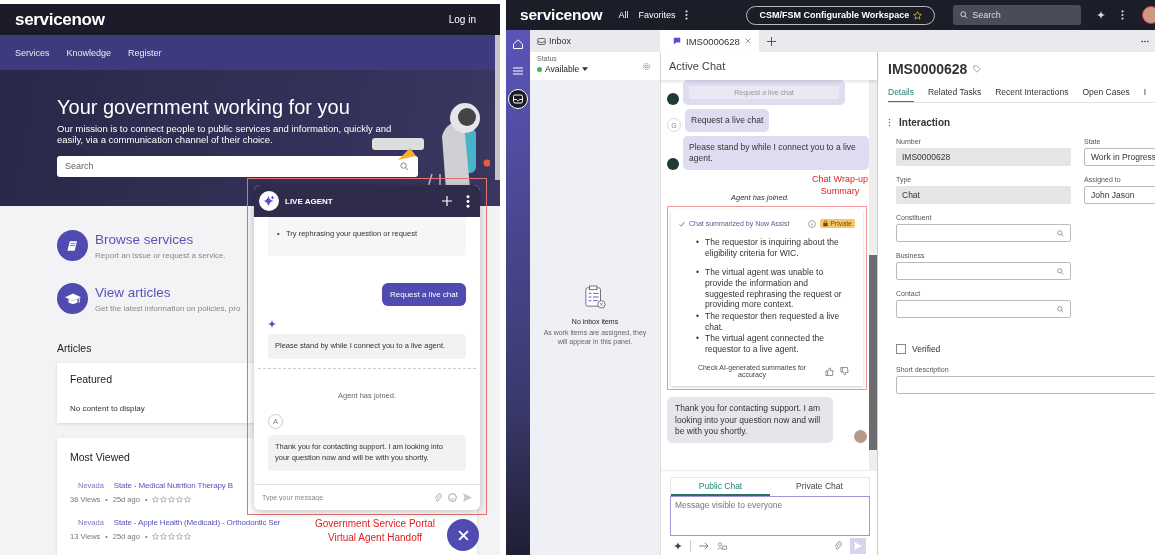 The image size is (1155, 555). What do you see at coordinates (108, 408) in the screenshot?
I see `empty-message: No content to display` at bounding box center [108, 408].